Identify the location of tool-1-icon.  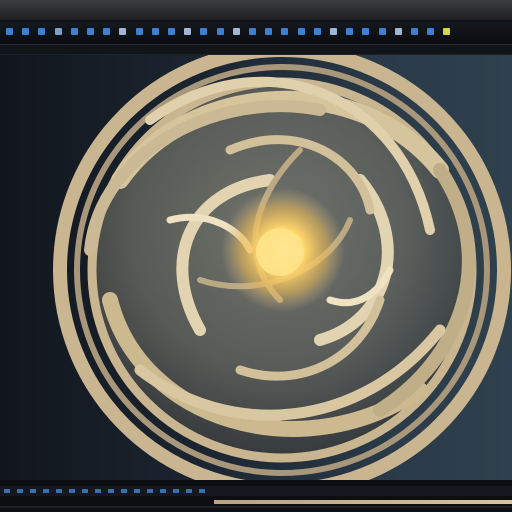
(9, 31).